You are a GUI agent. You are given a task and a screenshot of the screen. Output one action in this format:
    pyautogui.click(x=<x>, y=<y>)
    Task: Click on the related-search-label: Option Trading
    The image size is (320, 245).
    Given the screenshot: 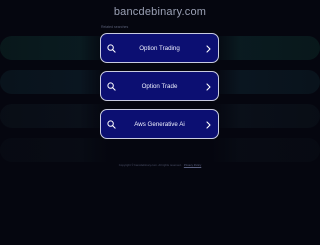 What is the action you would take?
    pyautogui.click(x=159, y=48)
    